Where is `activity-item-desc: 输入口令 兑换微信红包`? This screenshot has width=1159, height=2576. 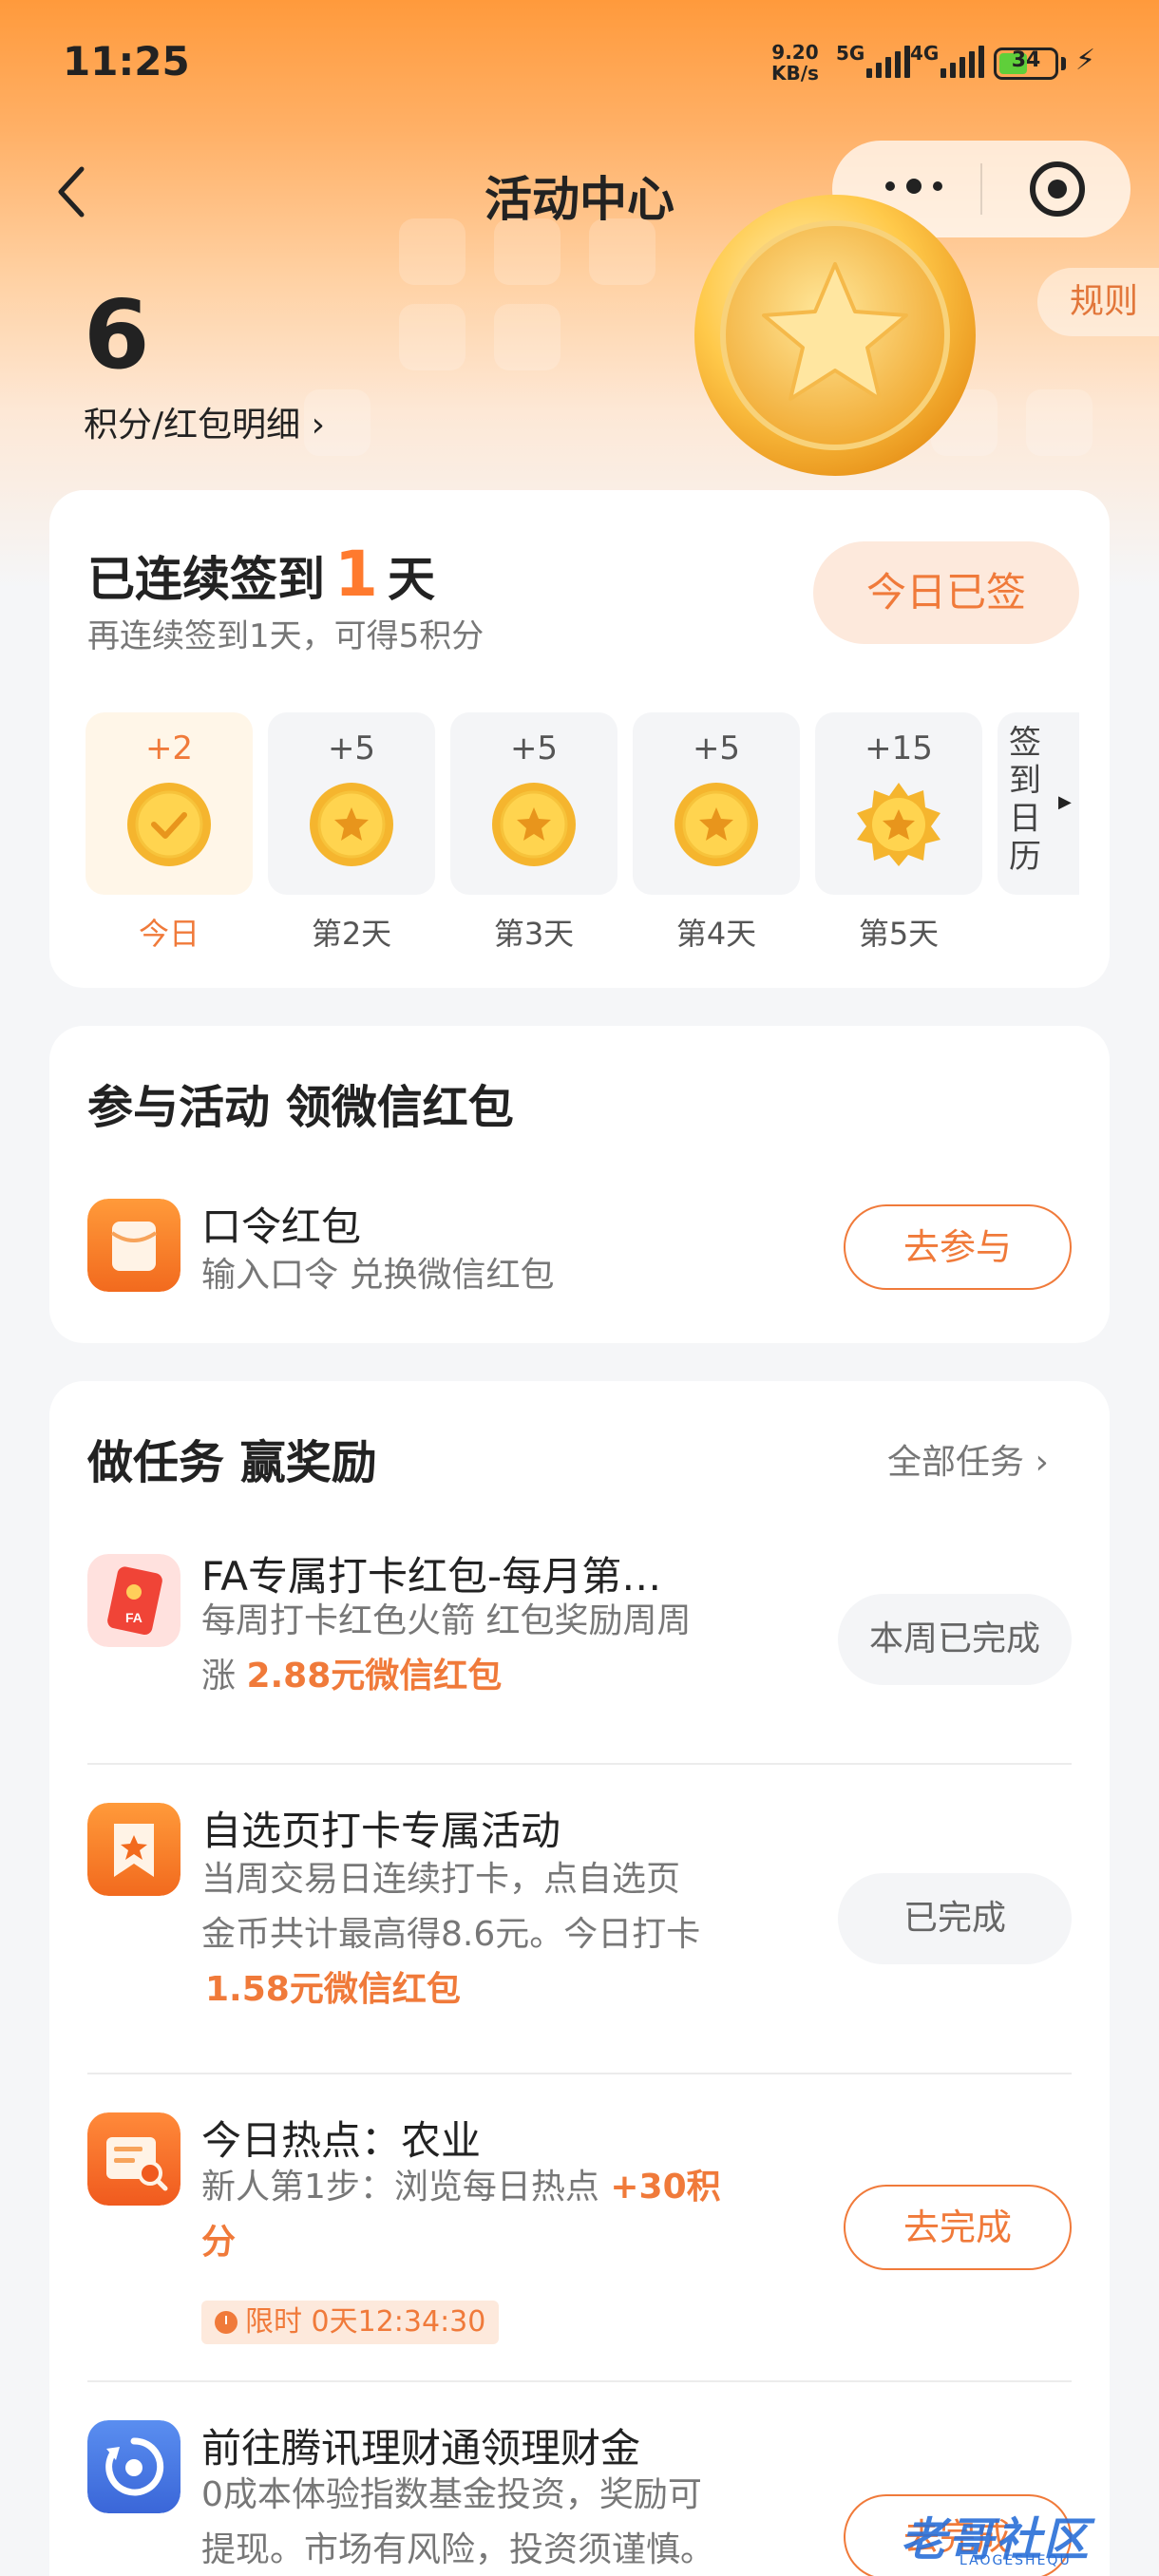
activity-item-desc: 输入口令 兑换微信红包 is located at coordinates (378, 1275).